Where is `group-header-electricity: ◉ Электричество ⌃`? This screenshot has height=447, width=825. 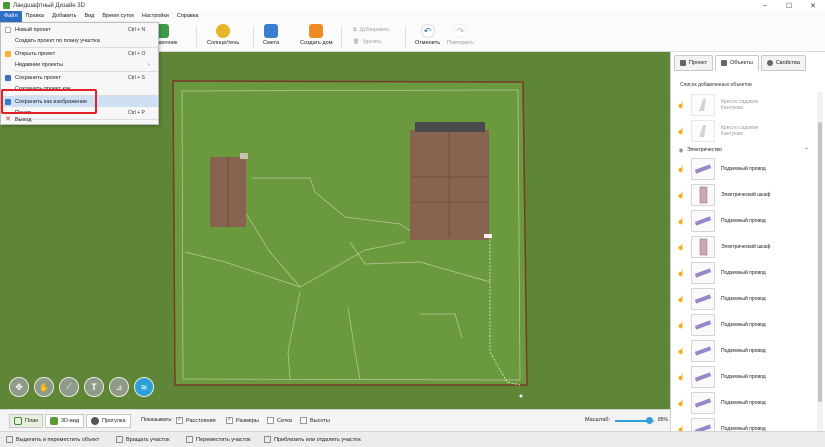
group-header-electricity: ◉ Электричество ⌃ is located at coordinates (744, 150).